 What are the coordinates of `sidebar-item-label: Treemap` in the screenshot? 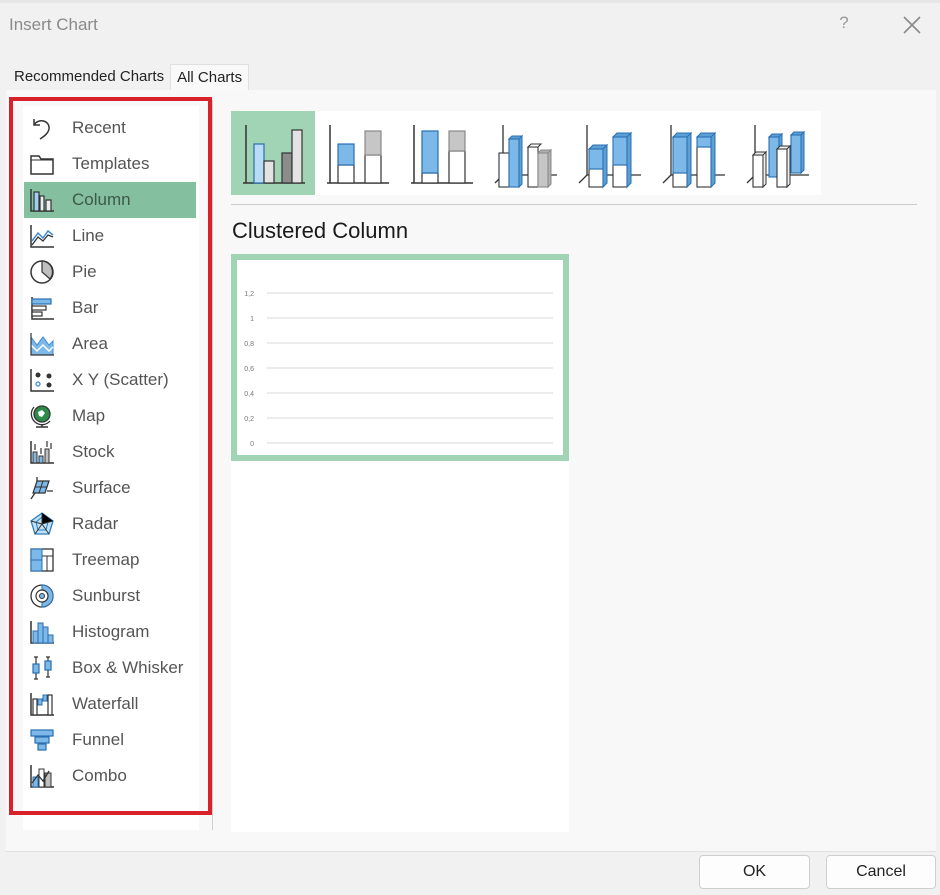 It's located at (106, 559).